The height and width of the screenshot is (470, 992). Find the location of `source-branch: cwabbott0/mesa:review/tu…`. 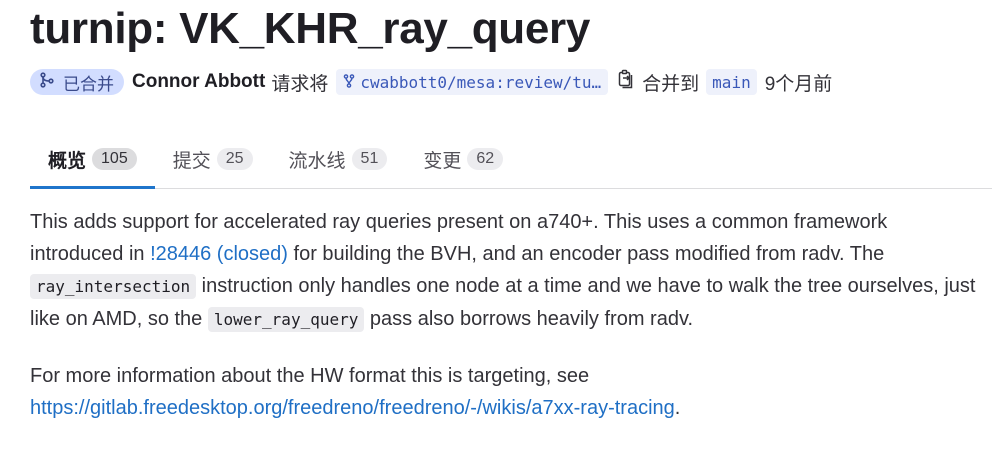

source-branch: cwabbott0/mesa:review/tu… is located at coordinates (472, 82).